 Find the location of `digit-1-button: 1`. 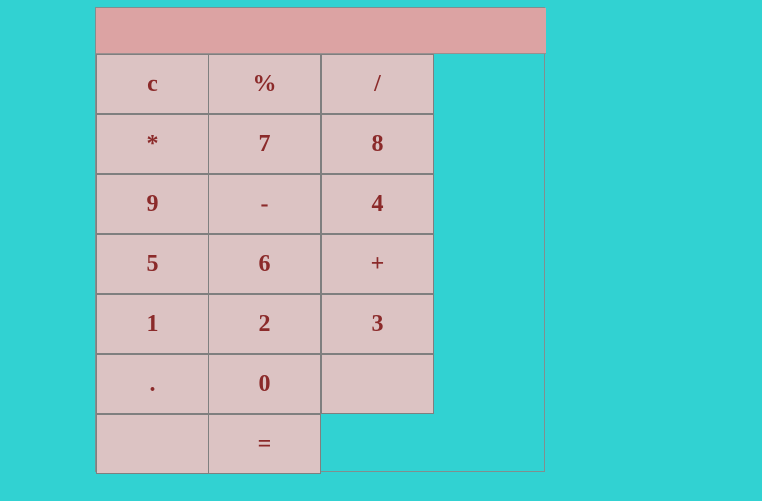

digit-1-button: 1 is located at coordinates (152, 324).